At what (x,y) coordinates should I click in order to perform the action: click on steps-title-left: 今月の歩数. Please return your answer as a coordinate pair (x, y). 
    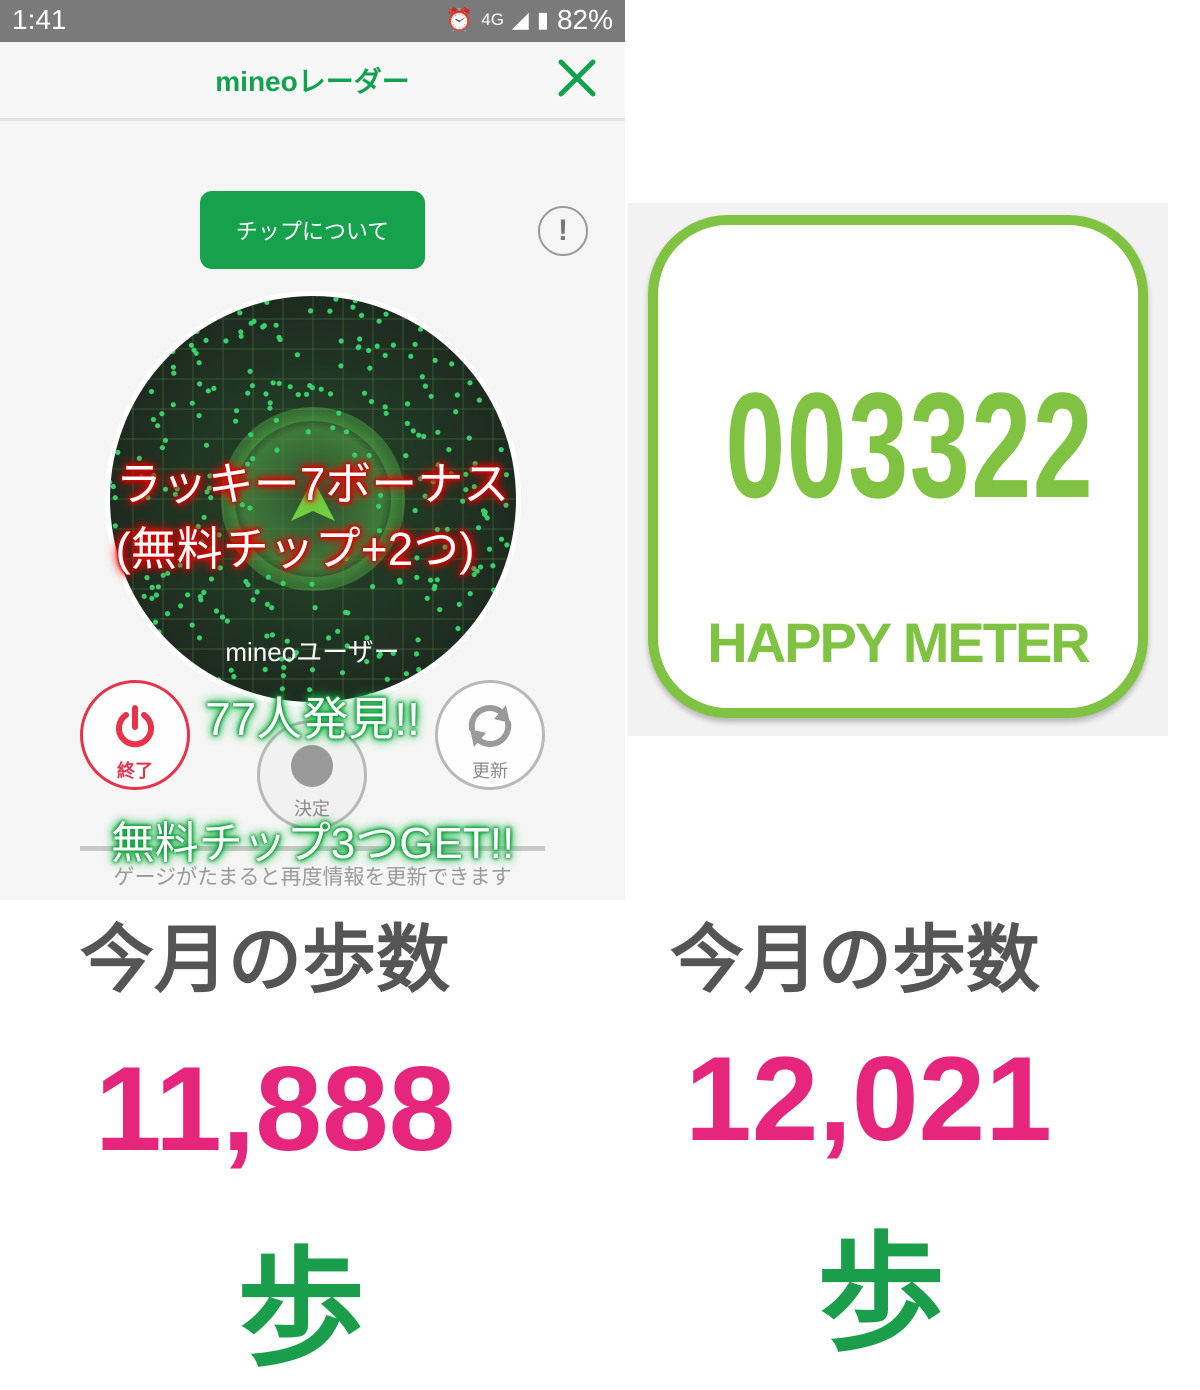
    Looking at the image, I should click on (265, 960).